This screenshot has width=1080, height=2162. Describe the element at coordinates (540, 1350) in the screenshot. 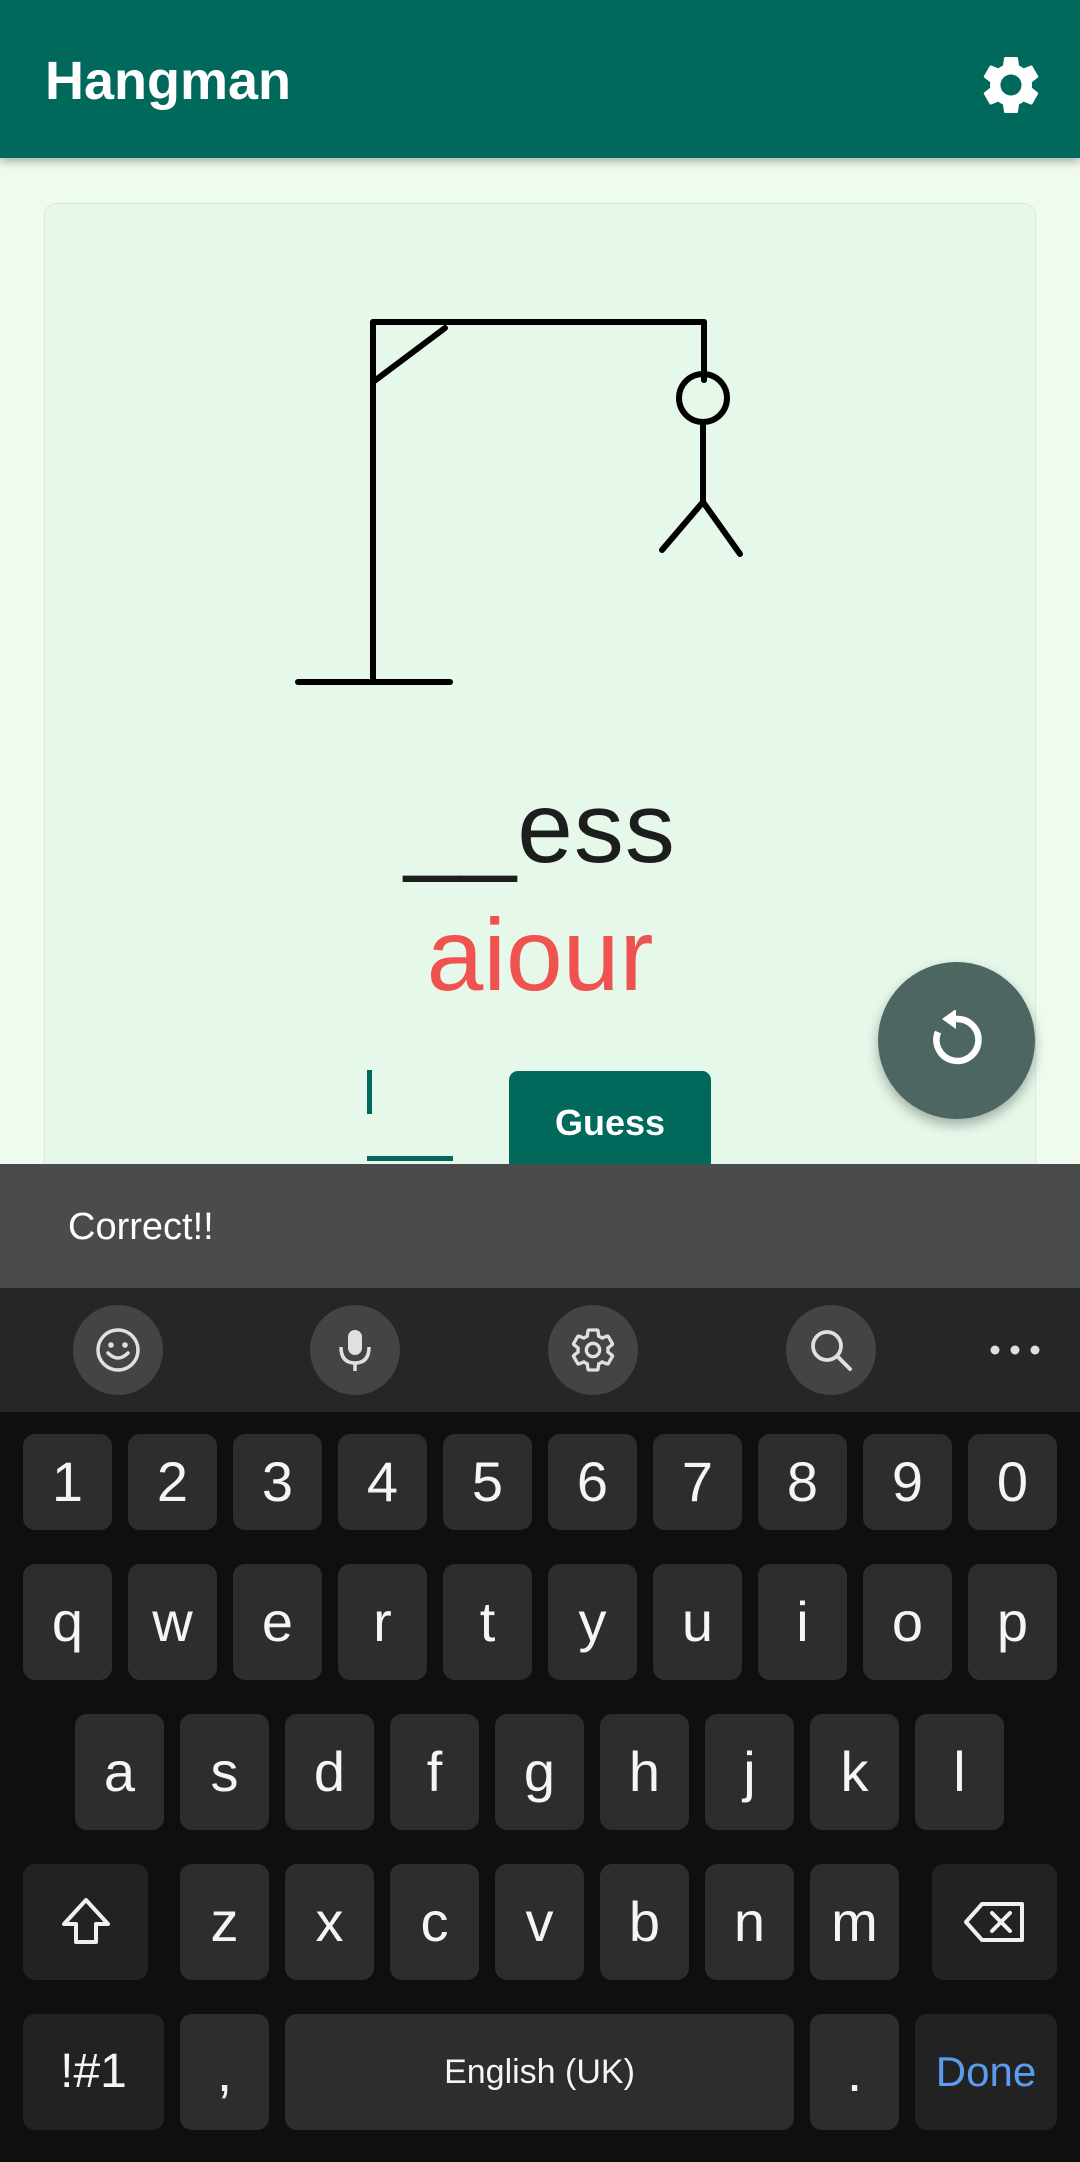

I see `keyboard-toolbar` at that location.